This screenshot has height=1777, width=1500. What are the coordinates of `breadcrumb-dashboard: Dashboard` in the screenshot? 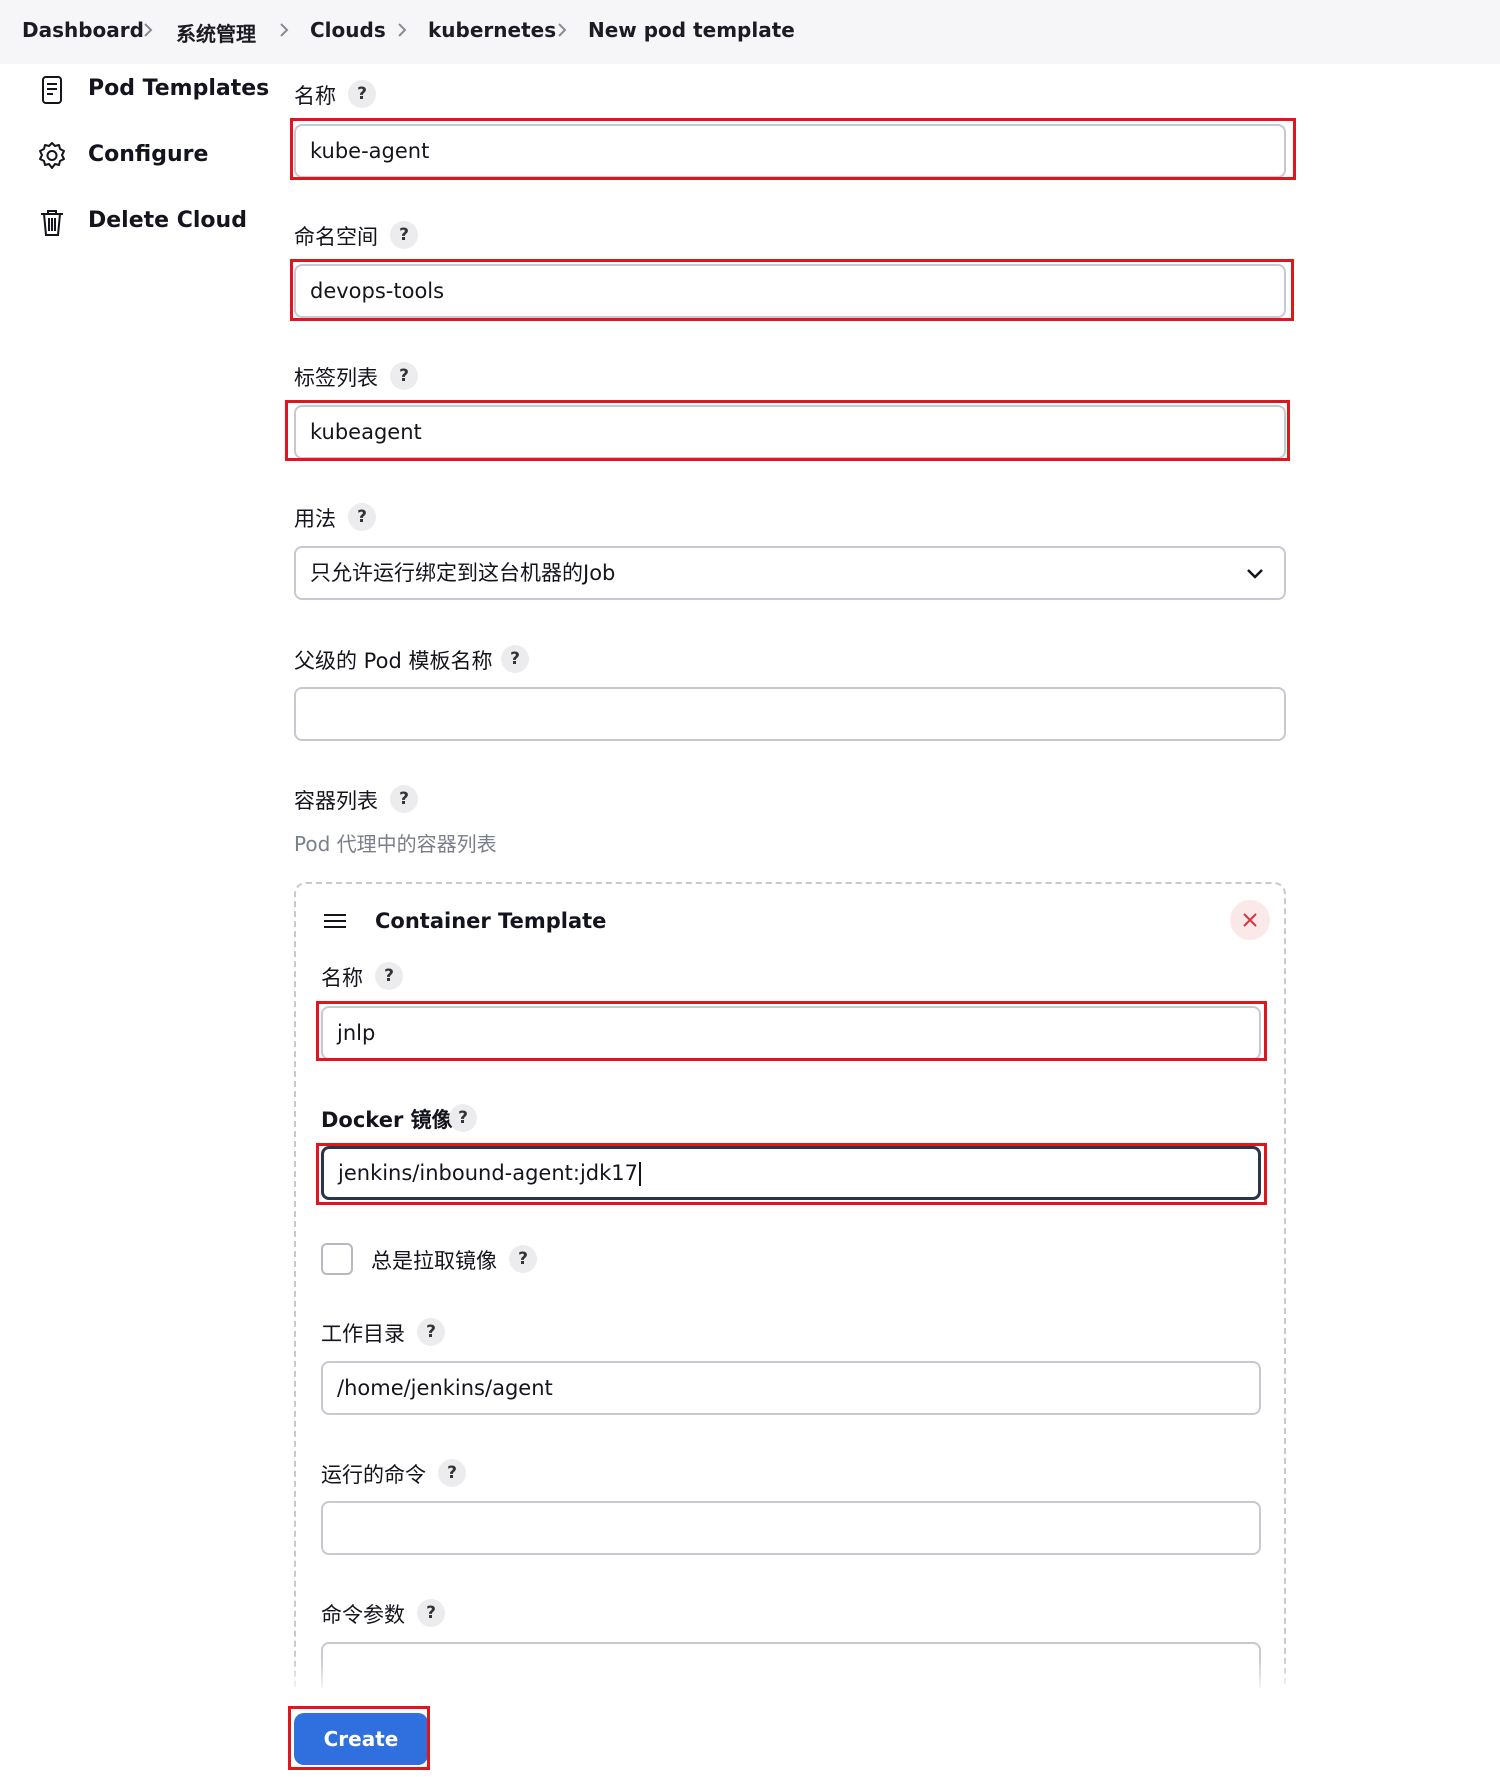 It's located at (83, 30).